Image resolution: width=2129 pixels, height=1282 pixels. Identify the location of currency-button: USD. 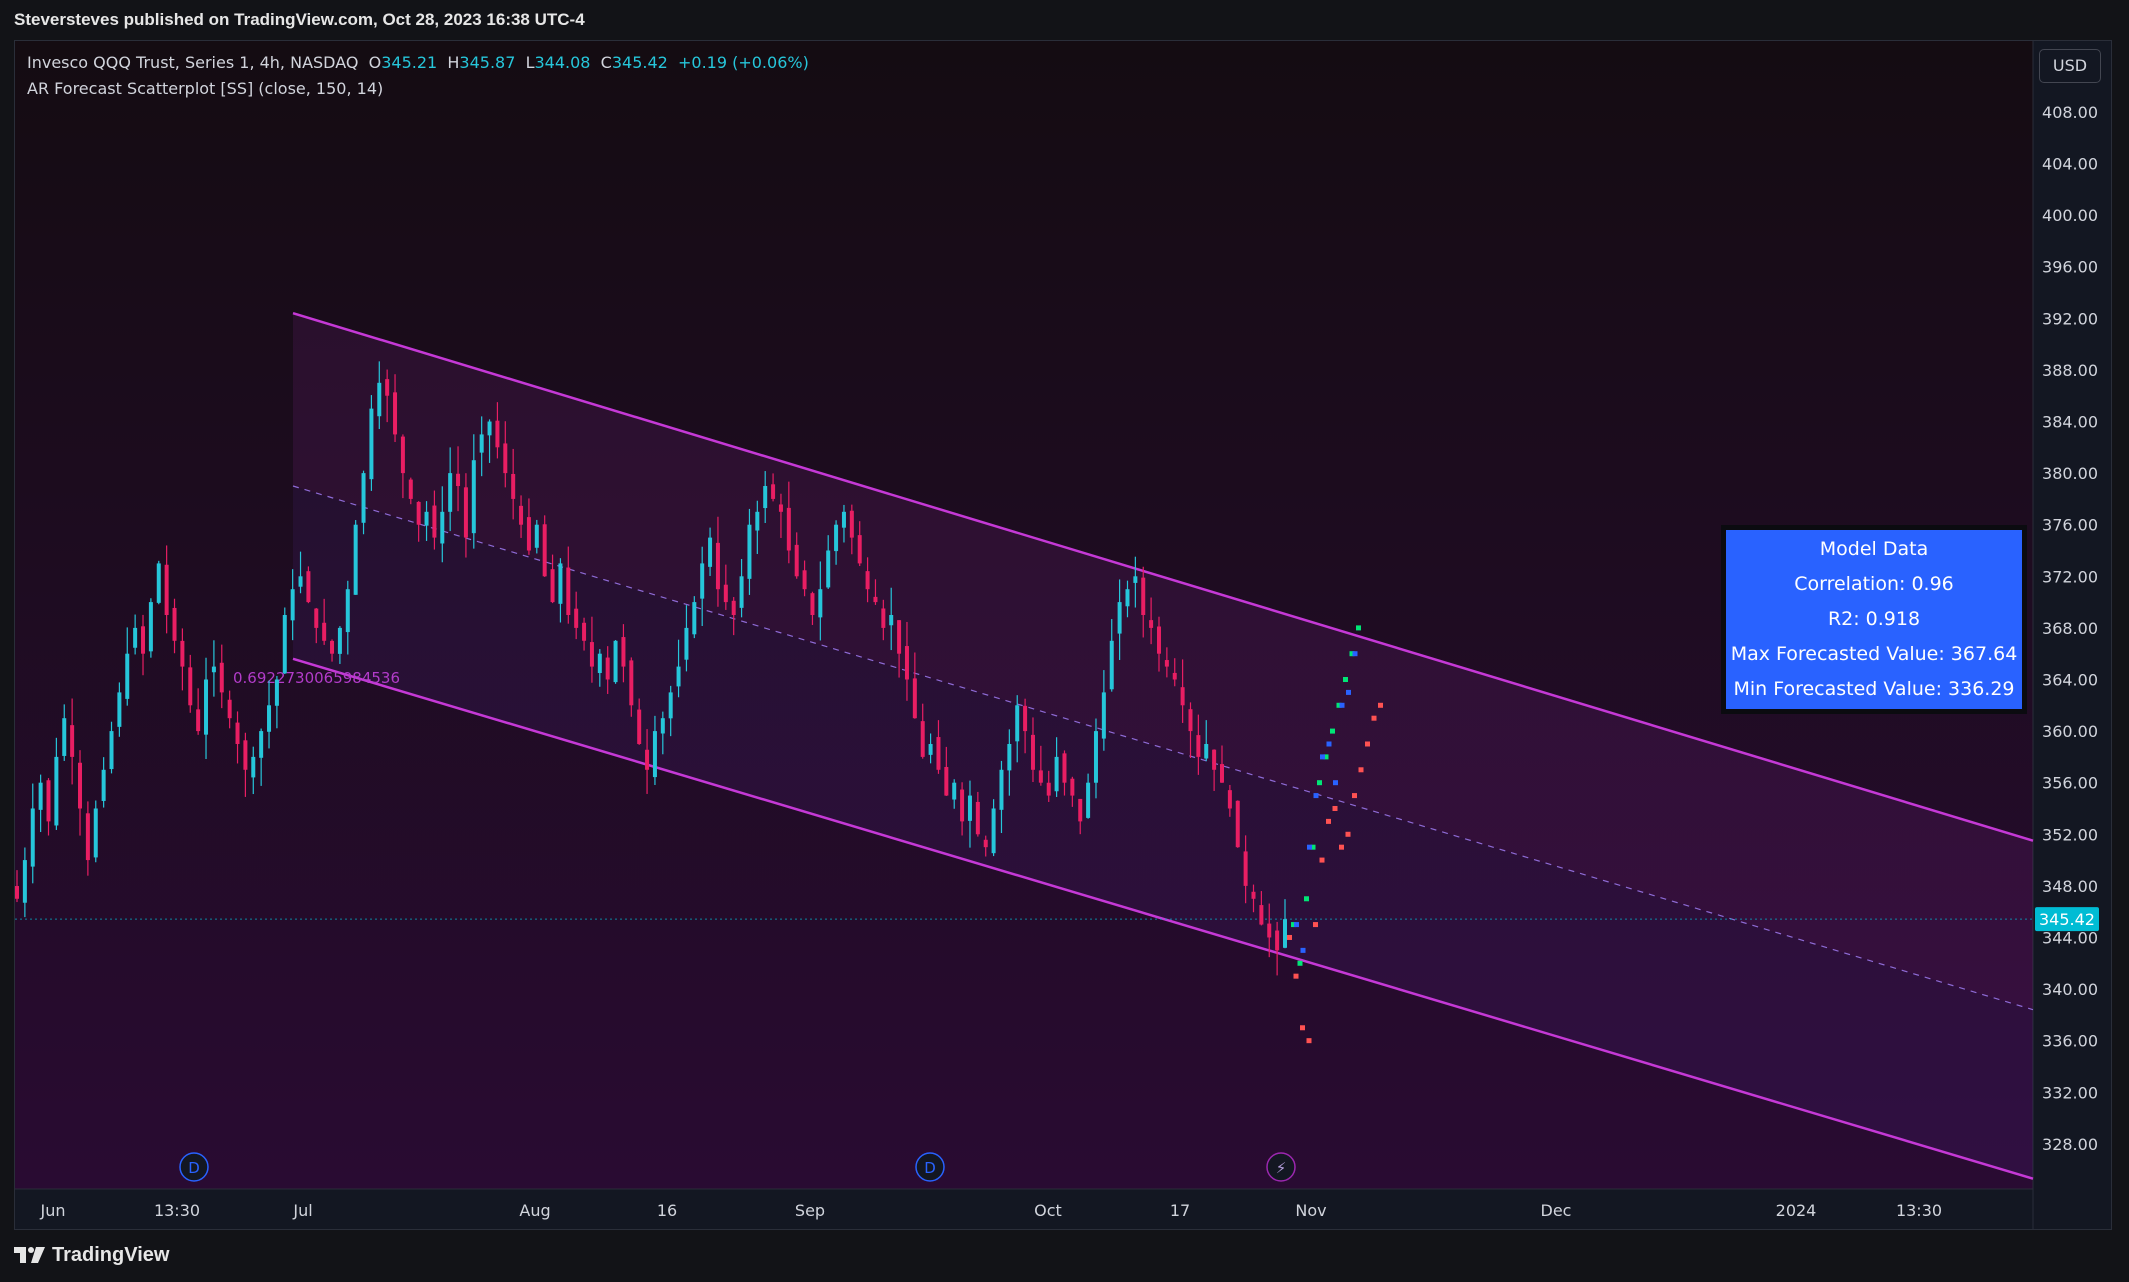
(2070, 66).